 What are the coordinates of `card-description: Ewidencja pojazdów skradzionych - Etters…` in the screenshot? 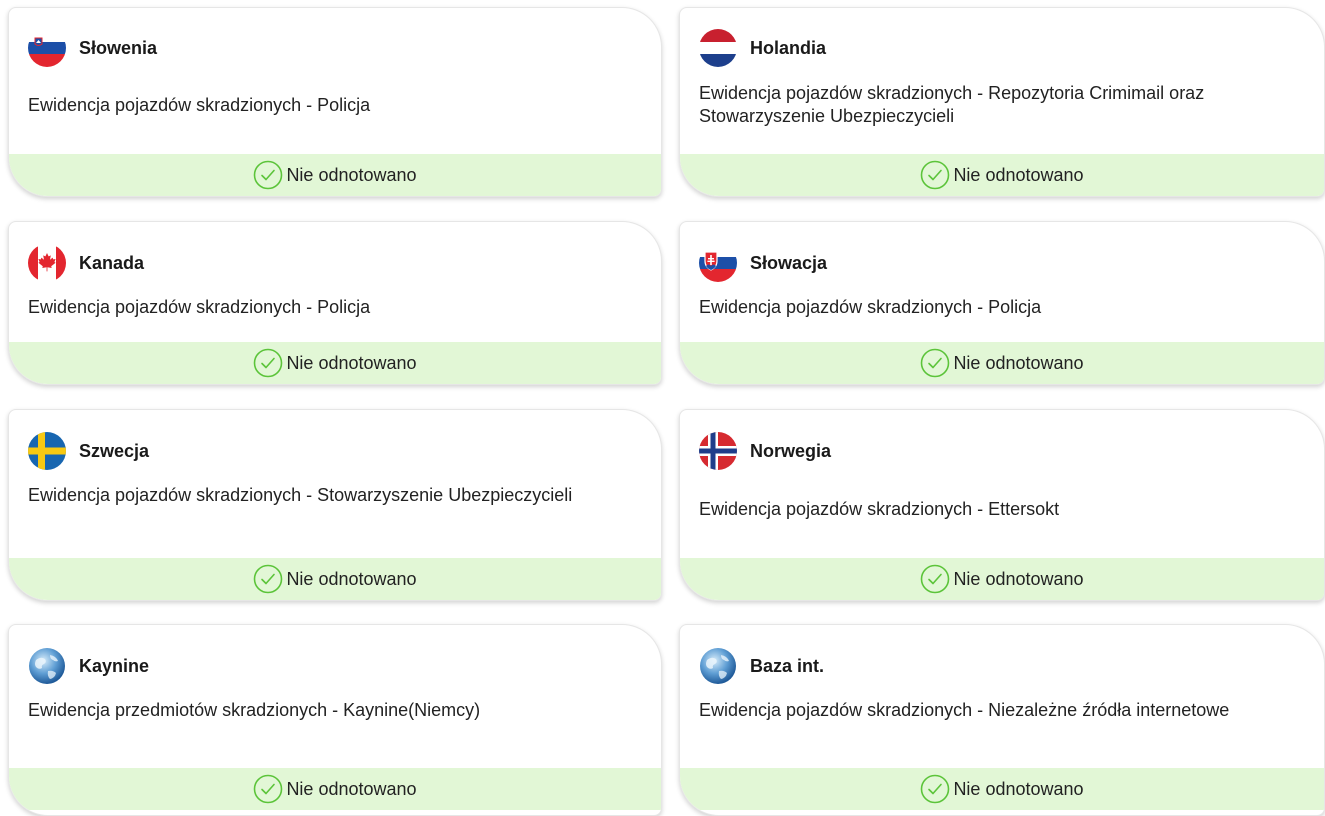 It's located at (879, 509).